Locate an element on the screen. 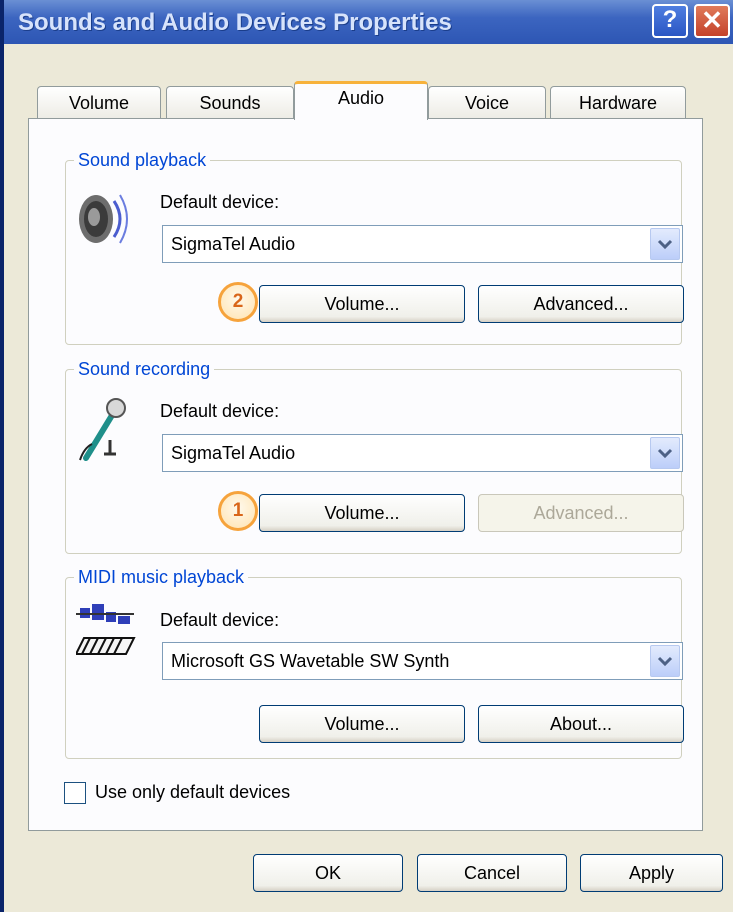  title-bar: Sounds and Audio Devices Properties ? ✕ is located at coordinates (368, 22).